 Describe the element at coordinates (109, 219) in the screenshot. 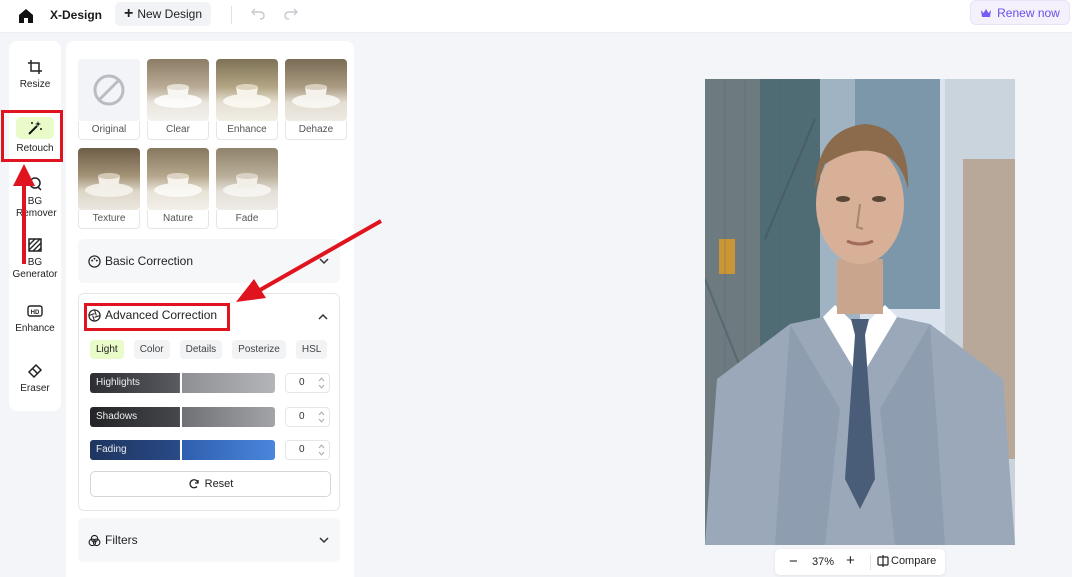

I see `preset-label: Texture` at that location.